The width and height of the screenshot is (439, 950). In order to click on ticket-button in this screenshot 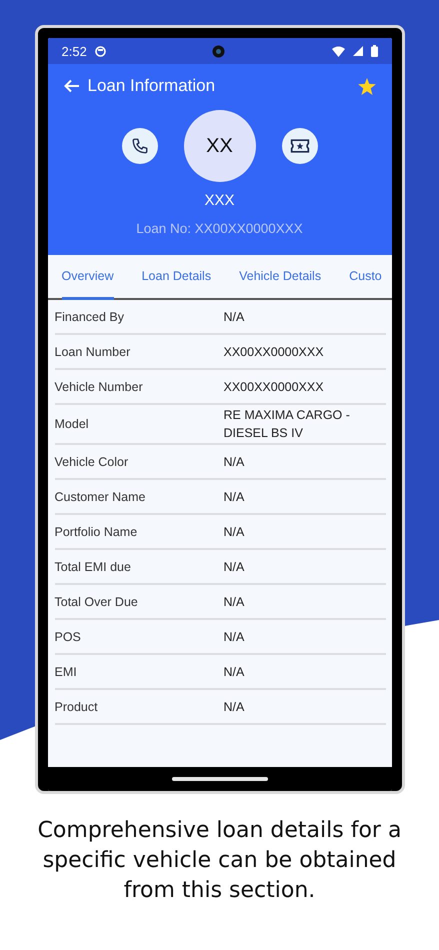, I will do `click(300, 146)`.